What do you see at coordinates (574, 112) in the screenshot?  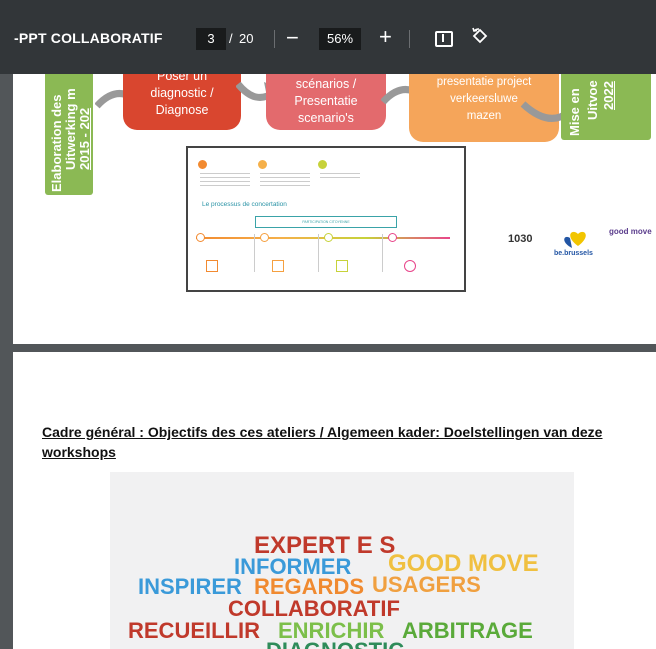 I see `timeline-end-line1: Mise en` at bounding box center [574, 112].